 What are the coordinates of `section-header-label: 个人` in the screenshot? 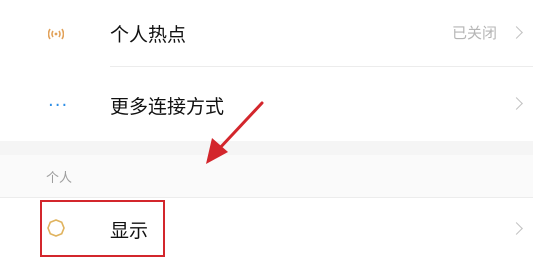 It's located at (59, 178).